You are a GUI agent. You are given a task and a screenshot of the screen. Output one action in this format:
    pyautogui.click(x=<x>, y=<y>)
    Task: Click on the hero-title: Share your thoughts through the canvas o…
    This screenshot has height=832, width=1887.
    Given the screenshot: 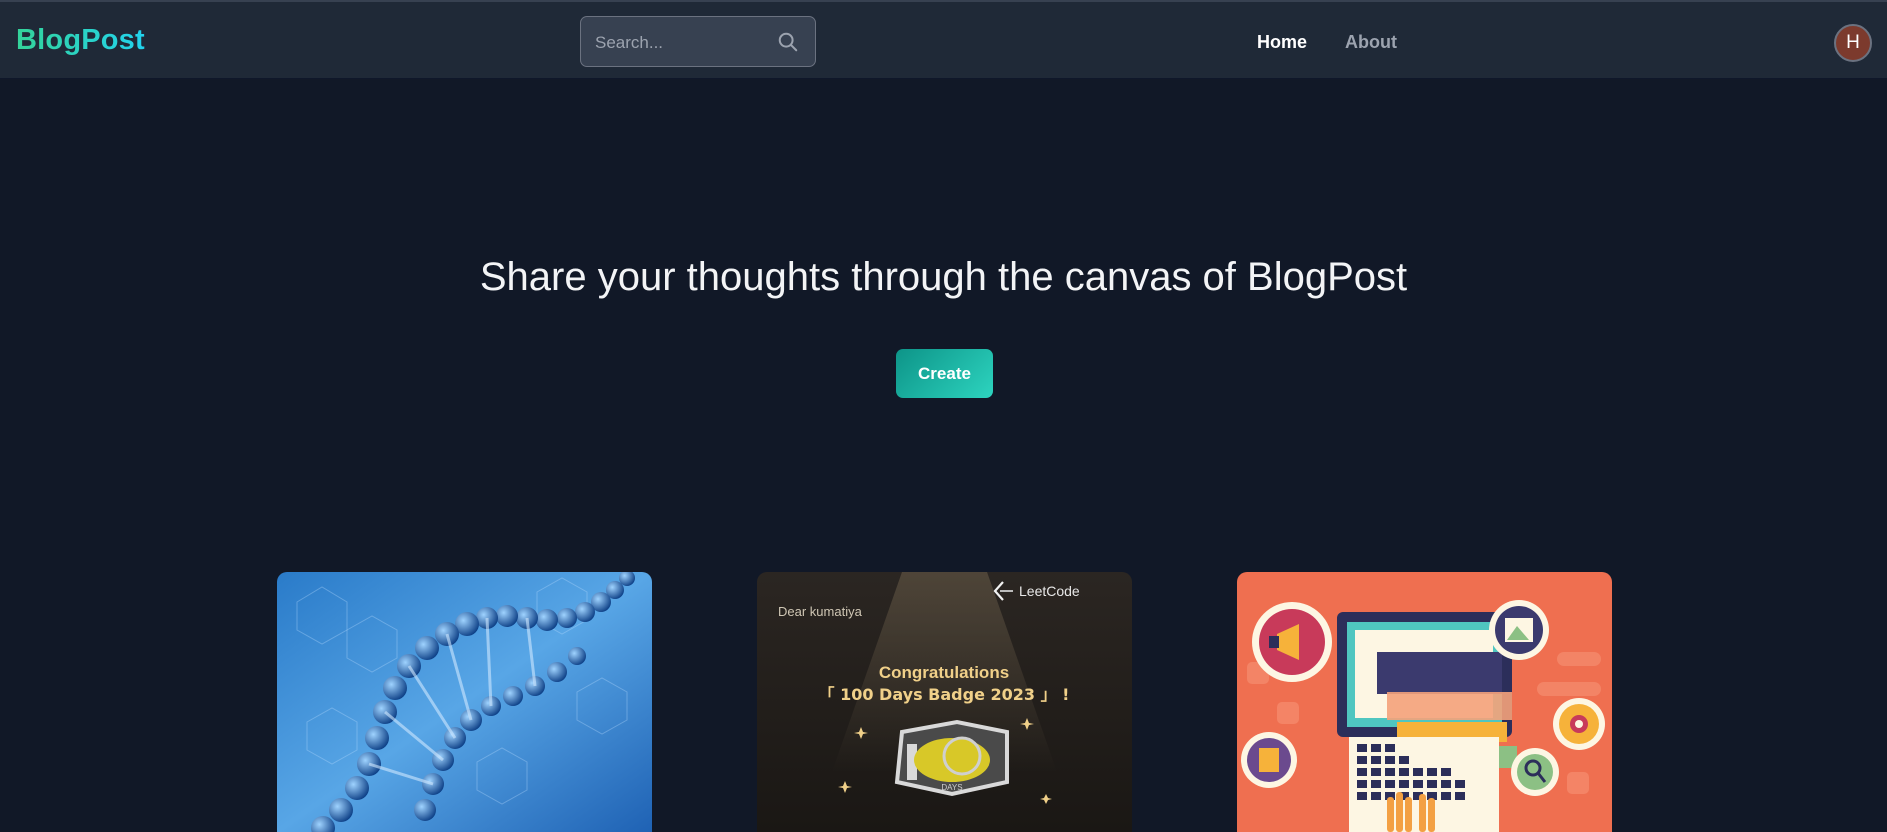 What is the action you would take?
    pyautogui.click(x=943, y=277)
    